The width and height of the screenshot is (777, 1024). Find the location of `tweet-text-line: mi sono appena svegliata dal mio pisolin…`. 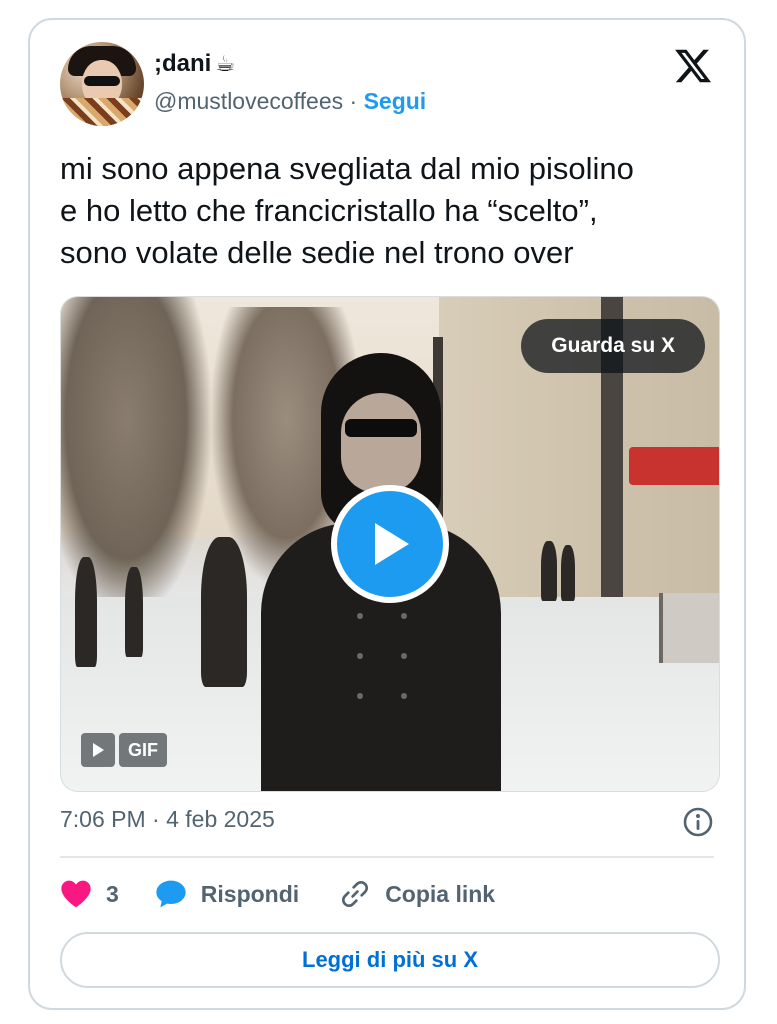

tweet-text-line: mi sono appena svegliata dal mio pisolin… is located at coordinates (347, 168).